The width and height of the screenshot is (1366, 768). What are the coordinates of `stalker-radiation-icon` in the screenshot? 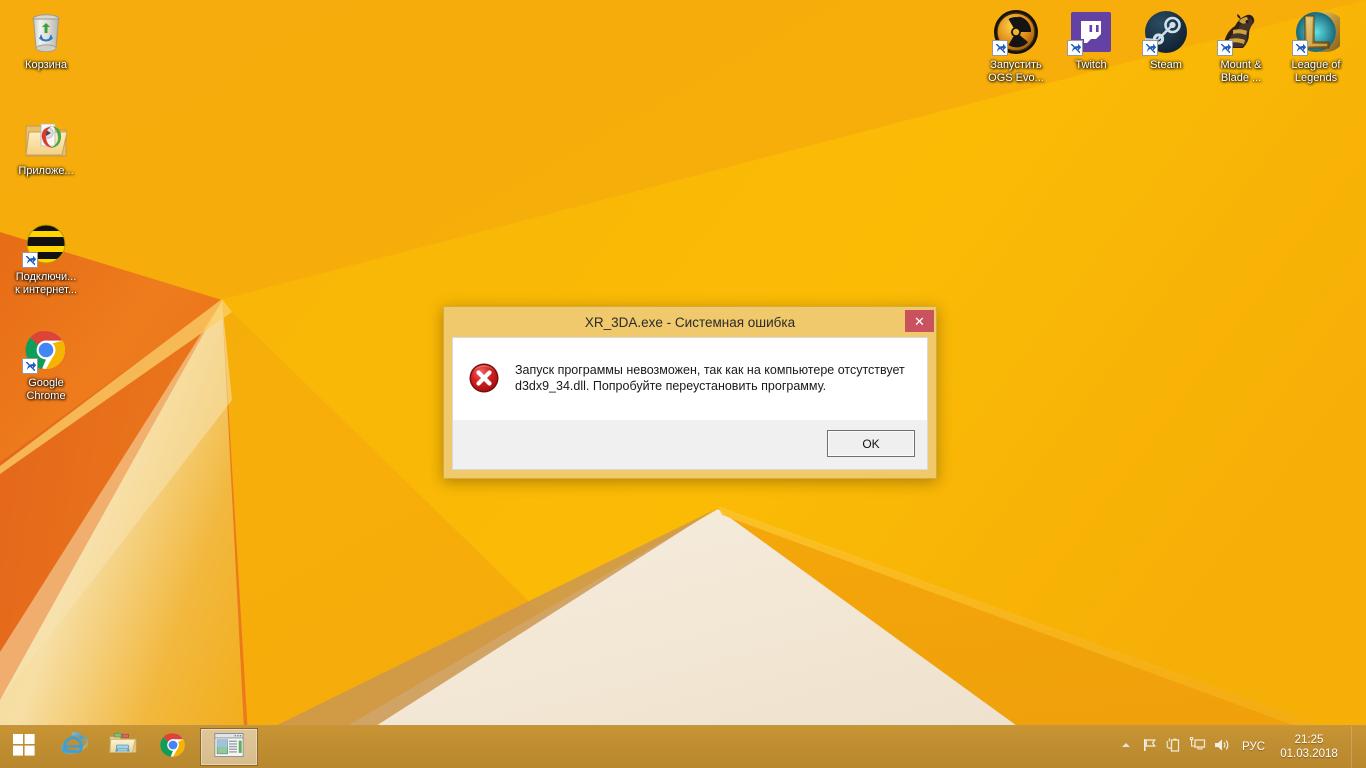 It's located at (1016, 32).